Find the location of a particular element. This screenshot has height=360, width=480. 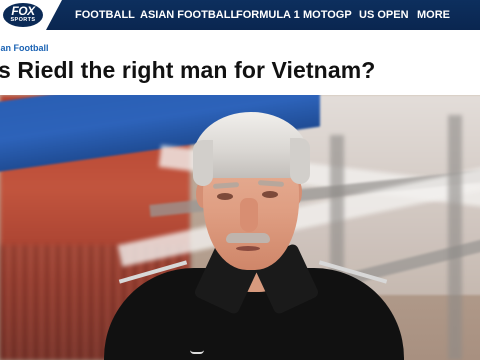

person-nose is located at coordinates (249, 215).